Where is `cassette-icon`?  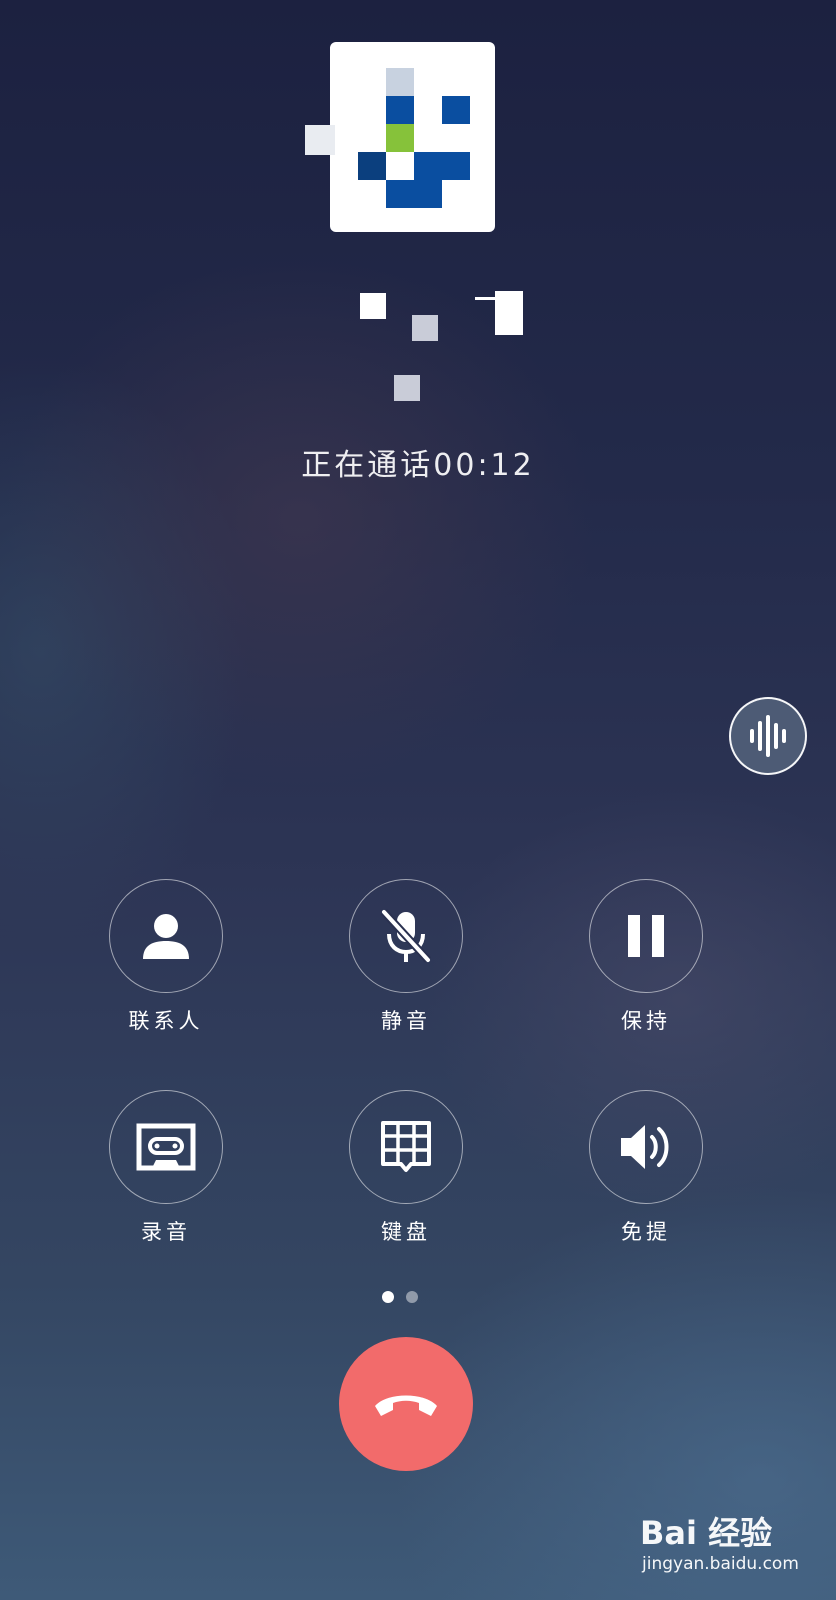 cassette-icon is located at coordinates (166, 1147).